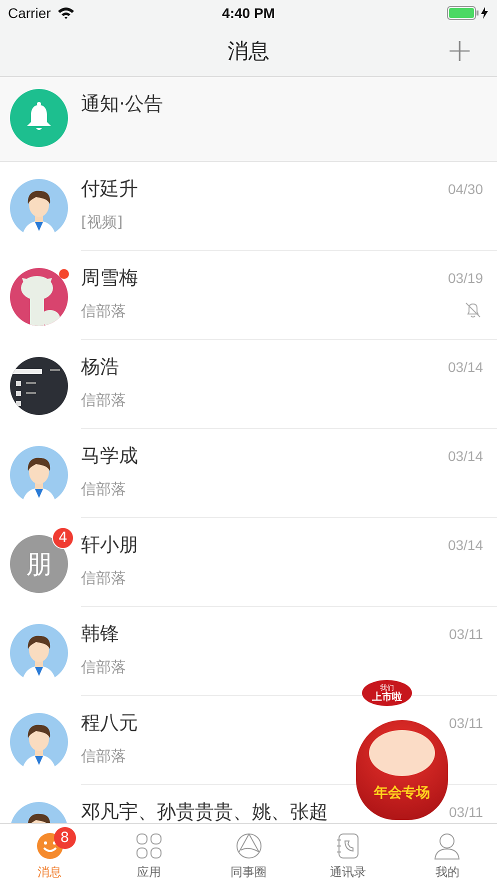  What do you see at coordinates (249, 51) in the screenshot?
I see `page-title: 消息` at bounding box center [249, 51].